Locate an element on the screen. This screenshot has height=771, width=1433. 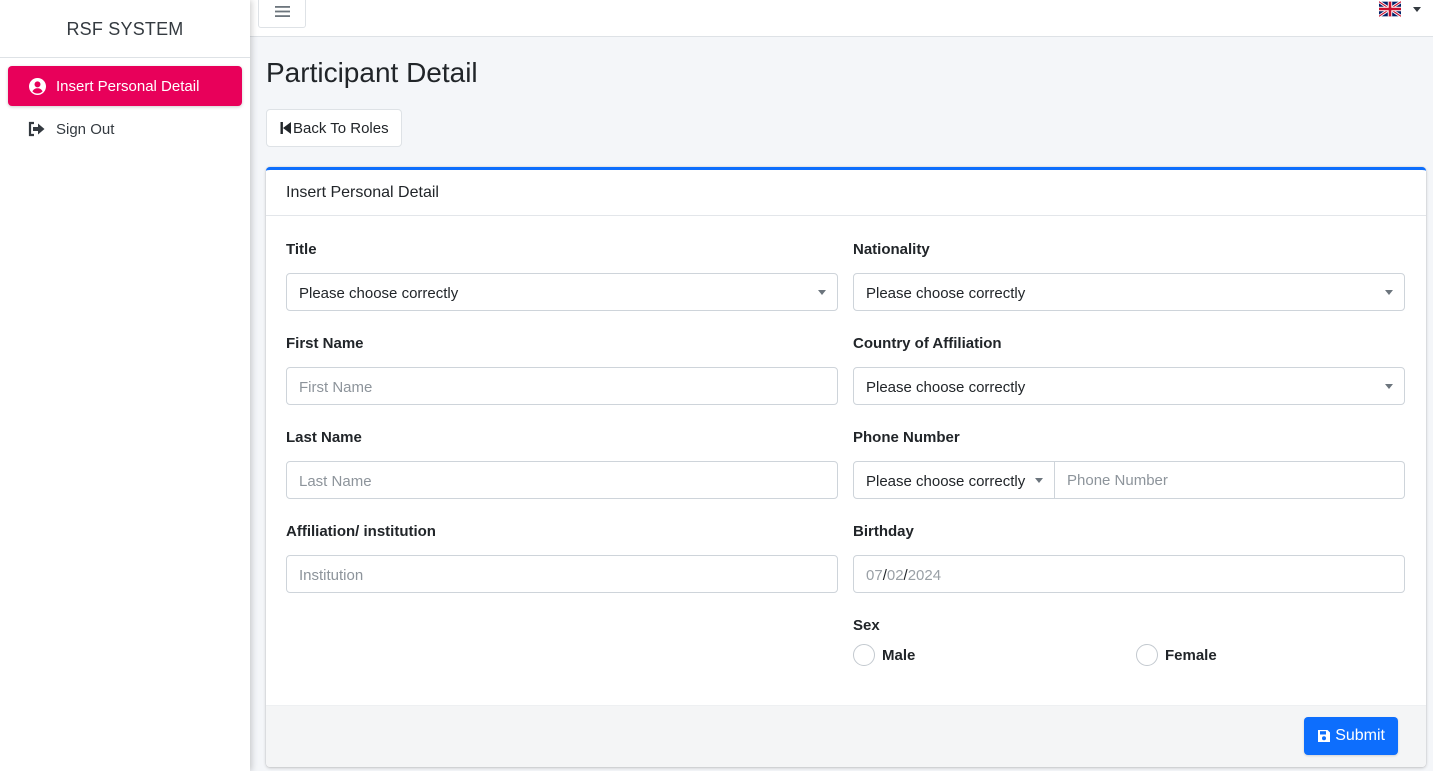
brand-title: RSF SYSTEM is located at coordinates (125, 29).